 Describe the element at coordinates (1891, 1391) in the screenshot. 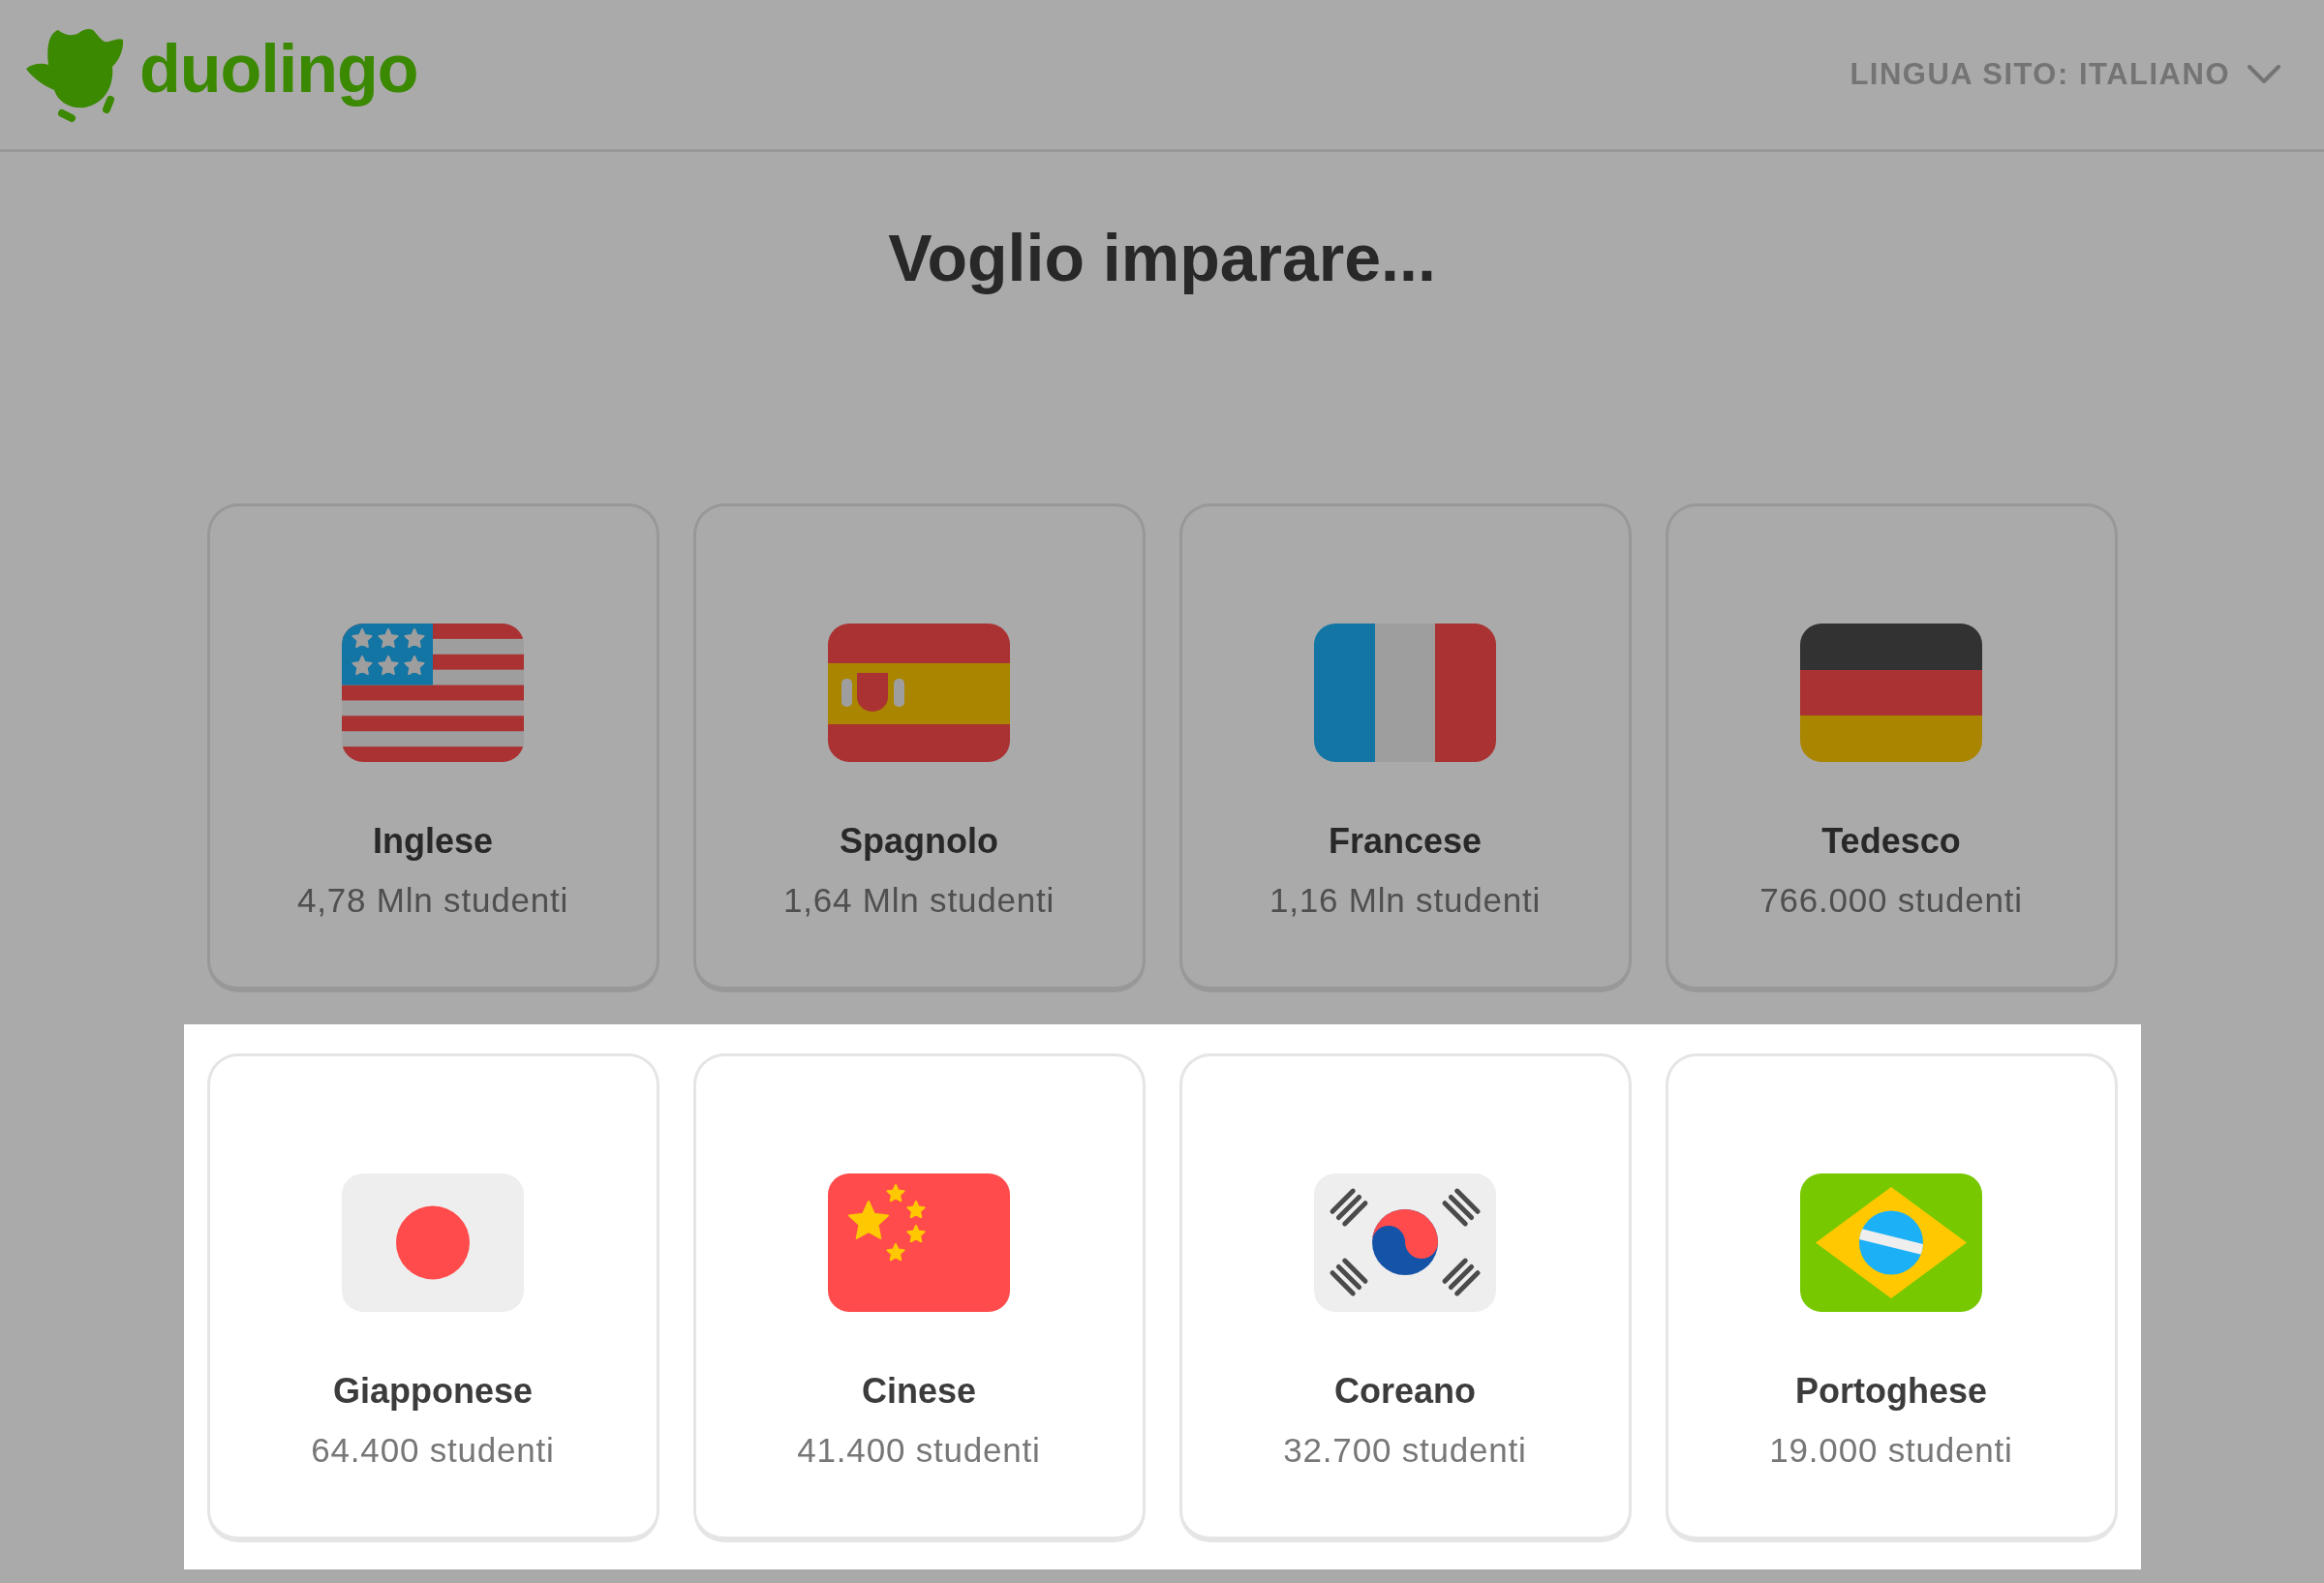

I see `course-name: Portoghese` at that location.